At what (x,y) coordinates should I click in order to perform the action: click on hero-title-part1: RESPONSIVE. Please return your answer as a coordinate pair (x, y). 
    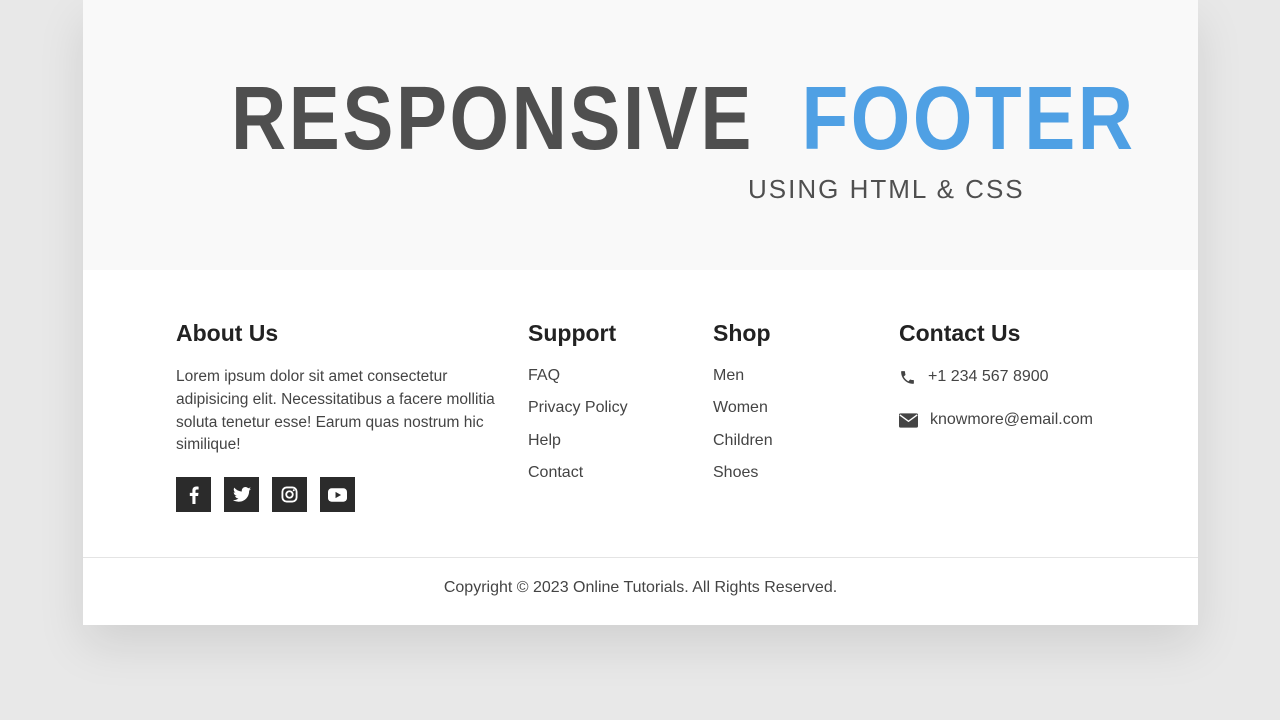
    Looking at the image, I should click on (492, 119).